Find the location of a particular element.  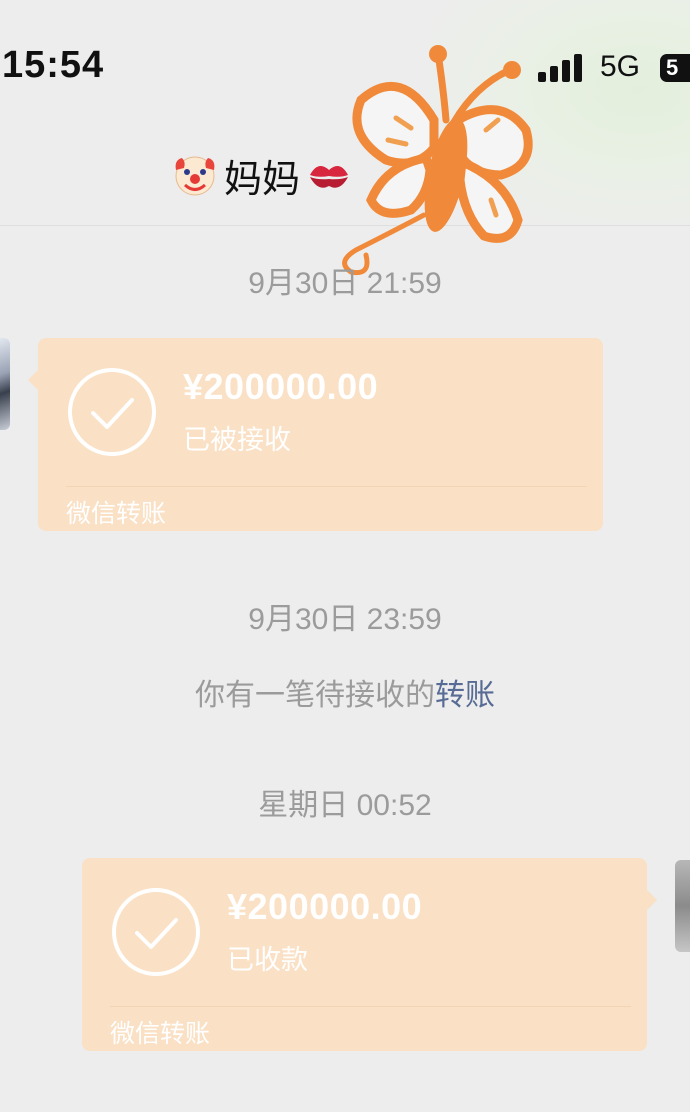

chat-title: 妈妈 is located at coordinates (262, 177).